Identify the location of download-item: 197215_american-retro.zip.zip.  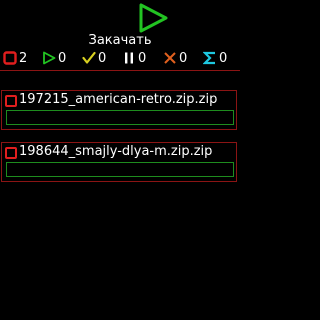
(119, 110).